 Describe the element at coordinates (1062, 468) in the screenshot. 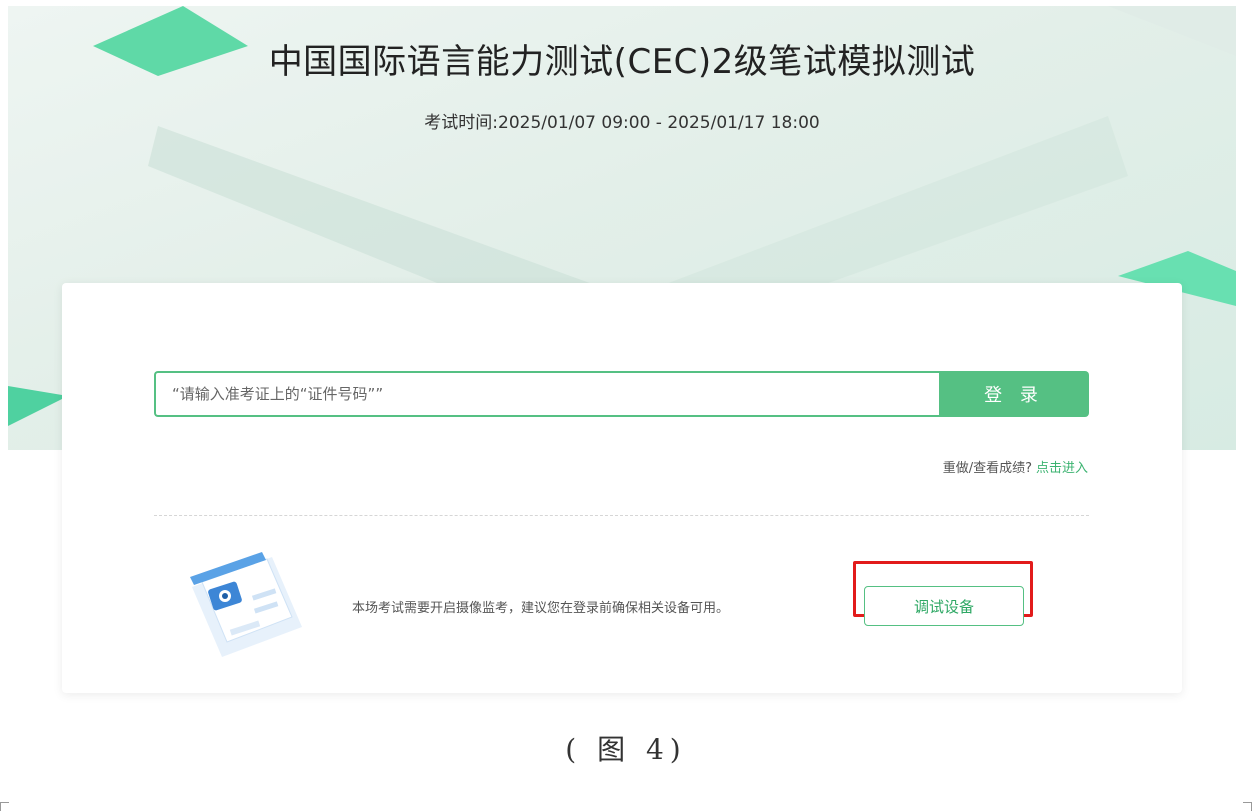

I see `redo-link: 点击进入` at that location.